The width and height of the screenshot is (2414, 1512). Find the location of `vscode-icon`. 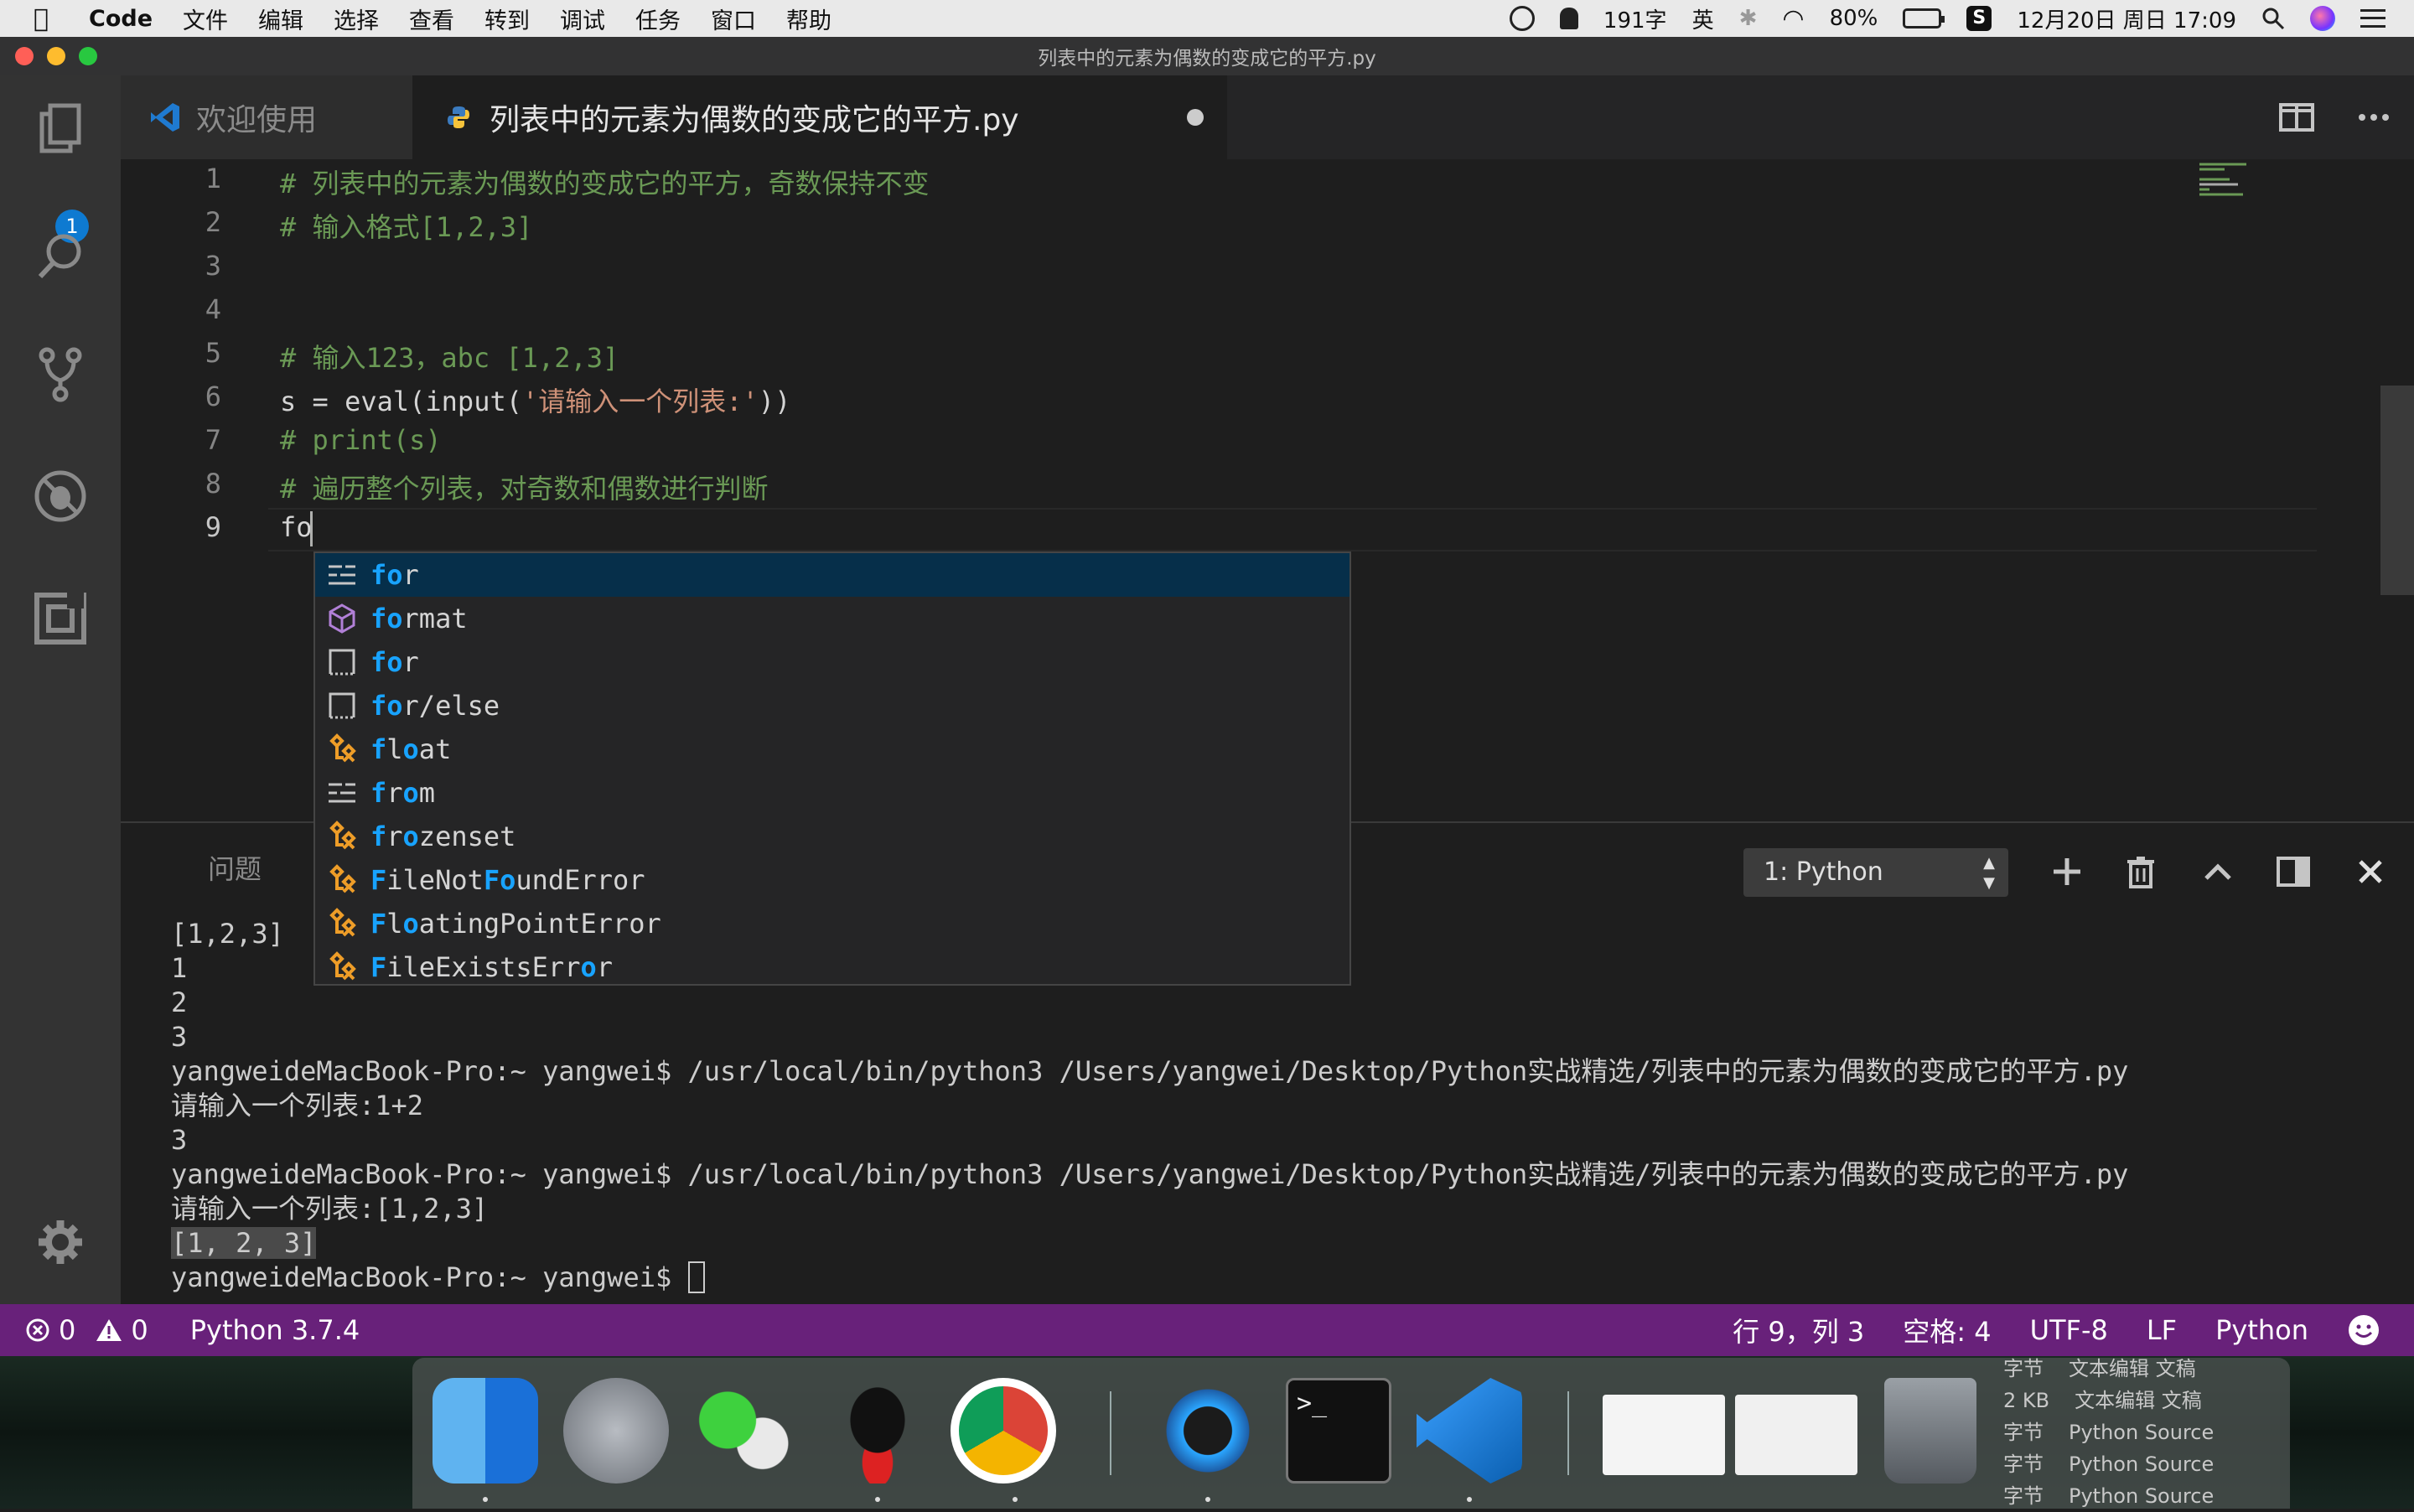

vscode-icon is located at coordinates (165, 117).